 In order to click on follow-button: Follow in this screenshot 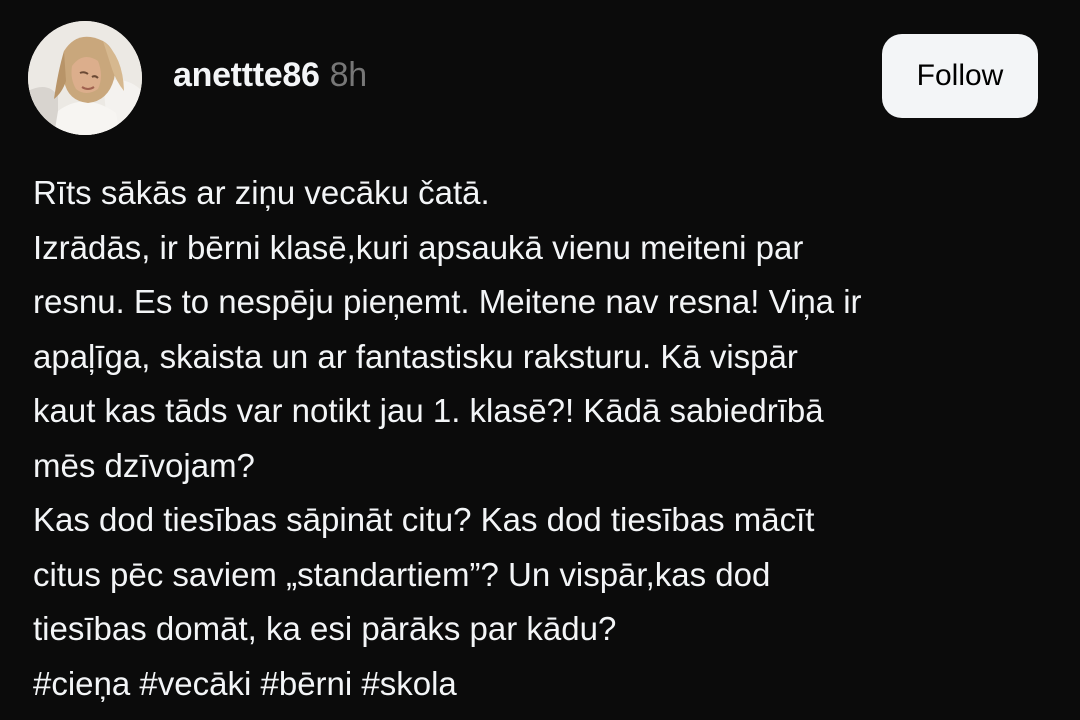, I will do `click(960, 76)`.